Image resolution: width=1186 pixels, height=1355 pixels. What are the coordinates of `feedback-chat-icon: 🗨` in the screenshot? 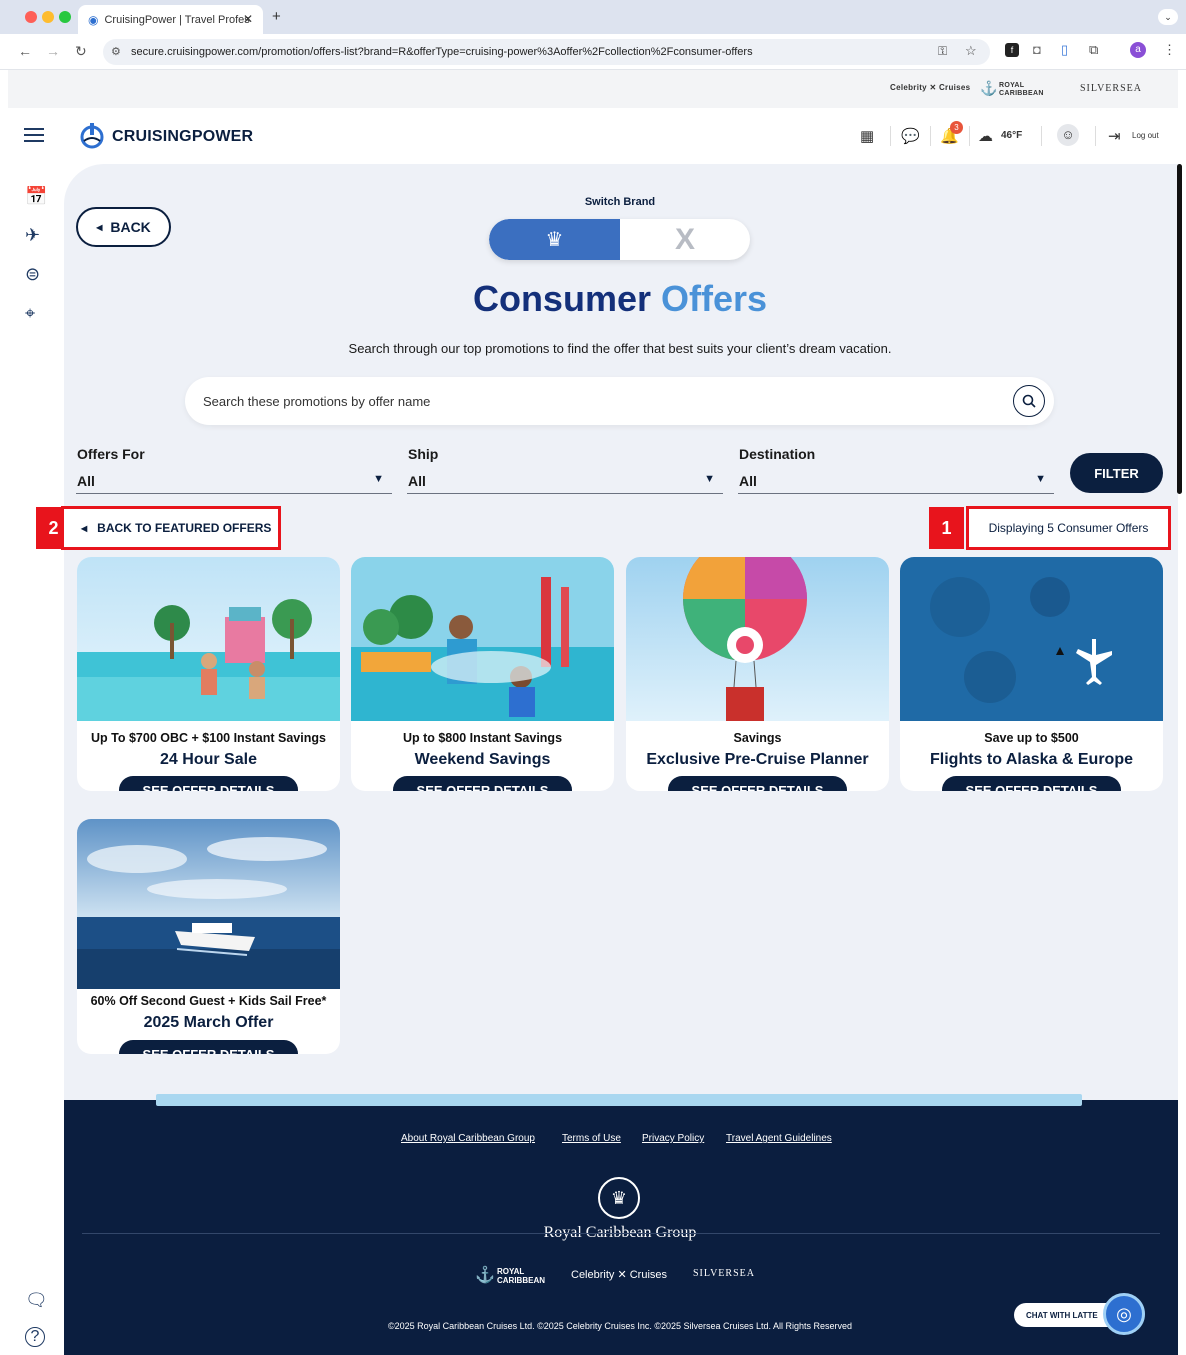 It's located at (36, 1300).